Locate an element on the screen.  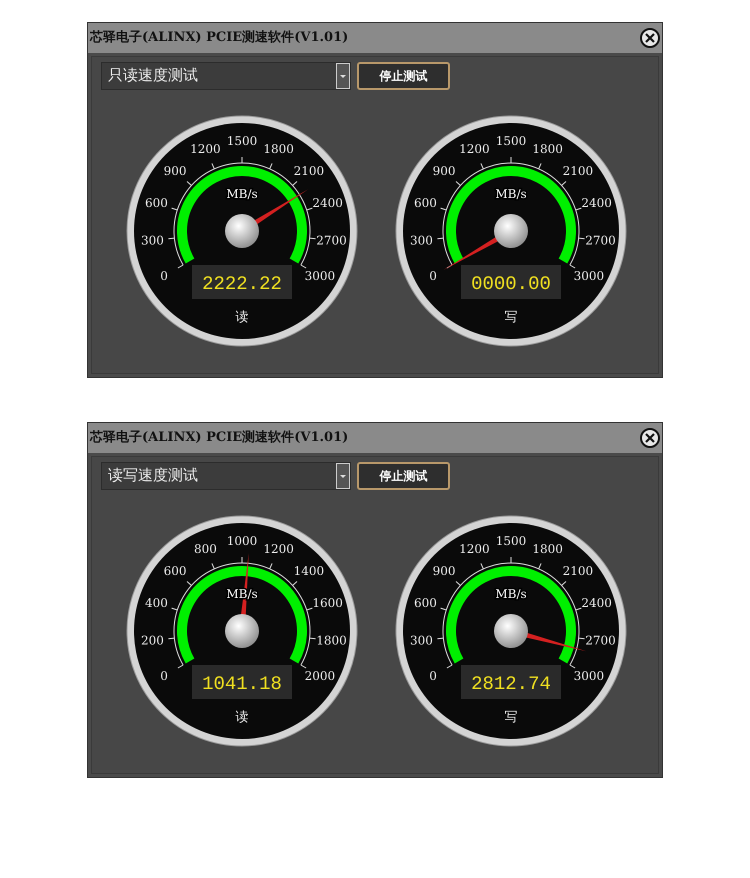
dropdown-value: 只读速度测试 is located at coordinates (153, 76).